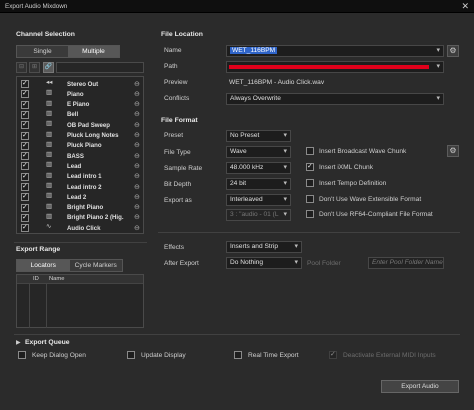  What do you see at coordinates (258, 152) in the screenshot?
I see `file-type-dropdown: Wave` at bounding box center [258, 152].